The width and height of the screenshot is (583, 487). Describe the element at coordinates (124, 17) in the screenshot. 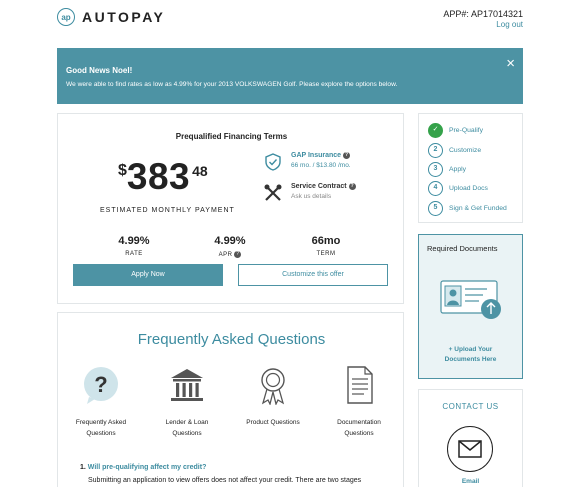

I see `logo-text: AUTOPAY` at that location.